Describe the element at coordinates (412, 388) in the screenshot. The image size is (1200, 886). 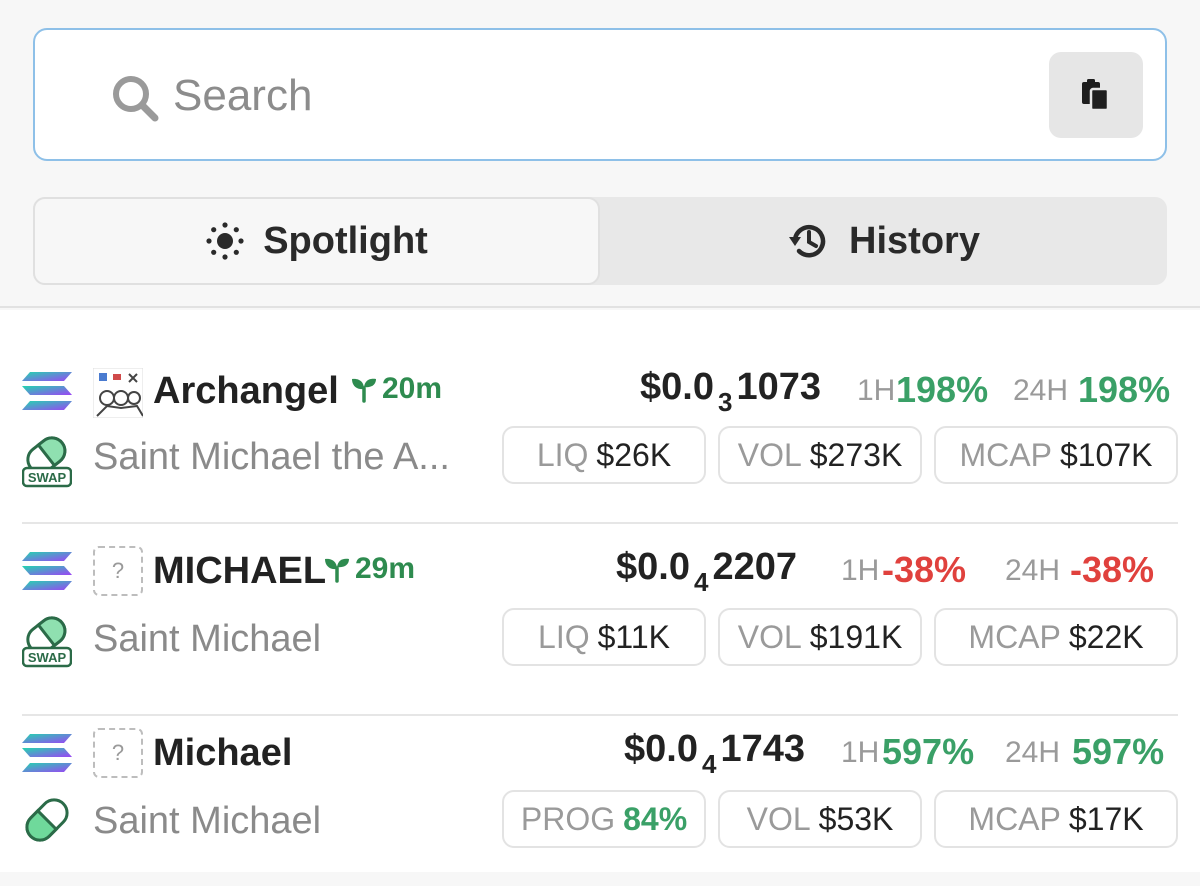
I see `token-age-value: 20m` at that location.